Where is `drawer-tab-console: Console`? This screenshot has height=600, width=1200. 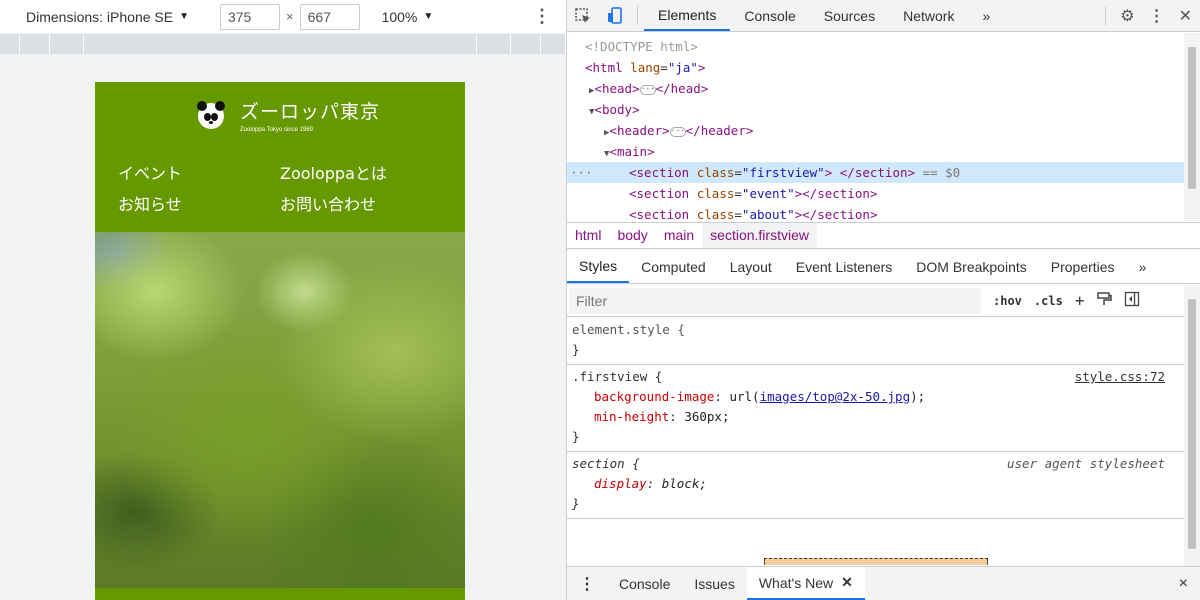
drawer-tab-console: Console is located at coordinates (644, 583).